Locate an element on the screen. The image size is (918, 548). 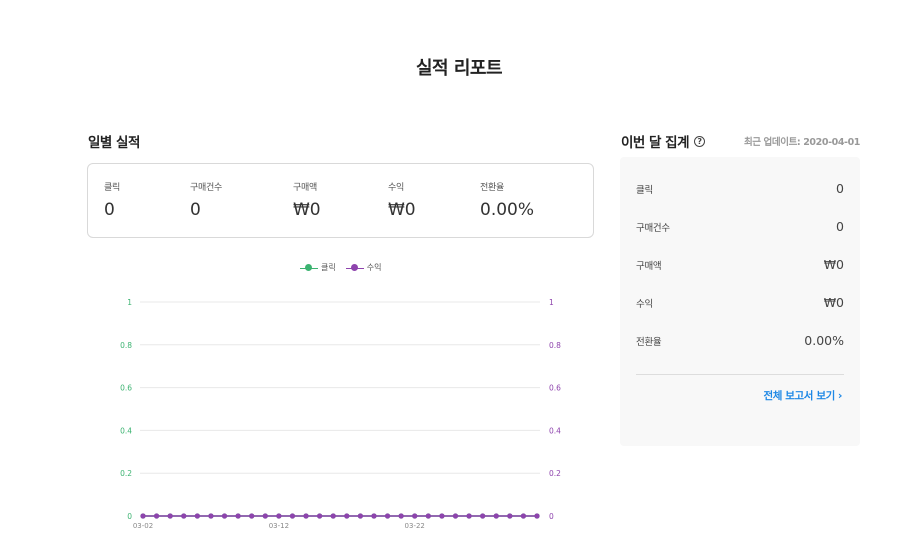
monthly-row-revenue: 수익 ₩0 is located at coordinates (740, 302).